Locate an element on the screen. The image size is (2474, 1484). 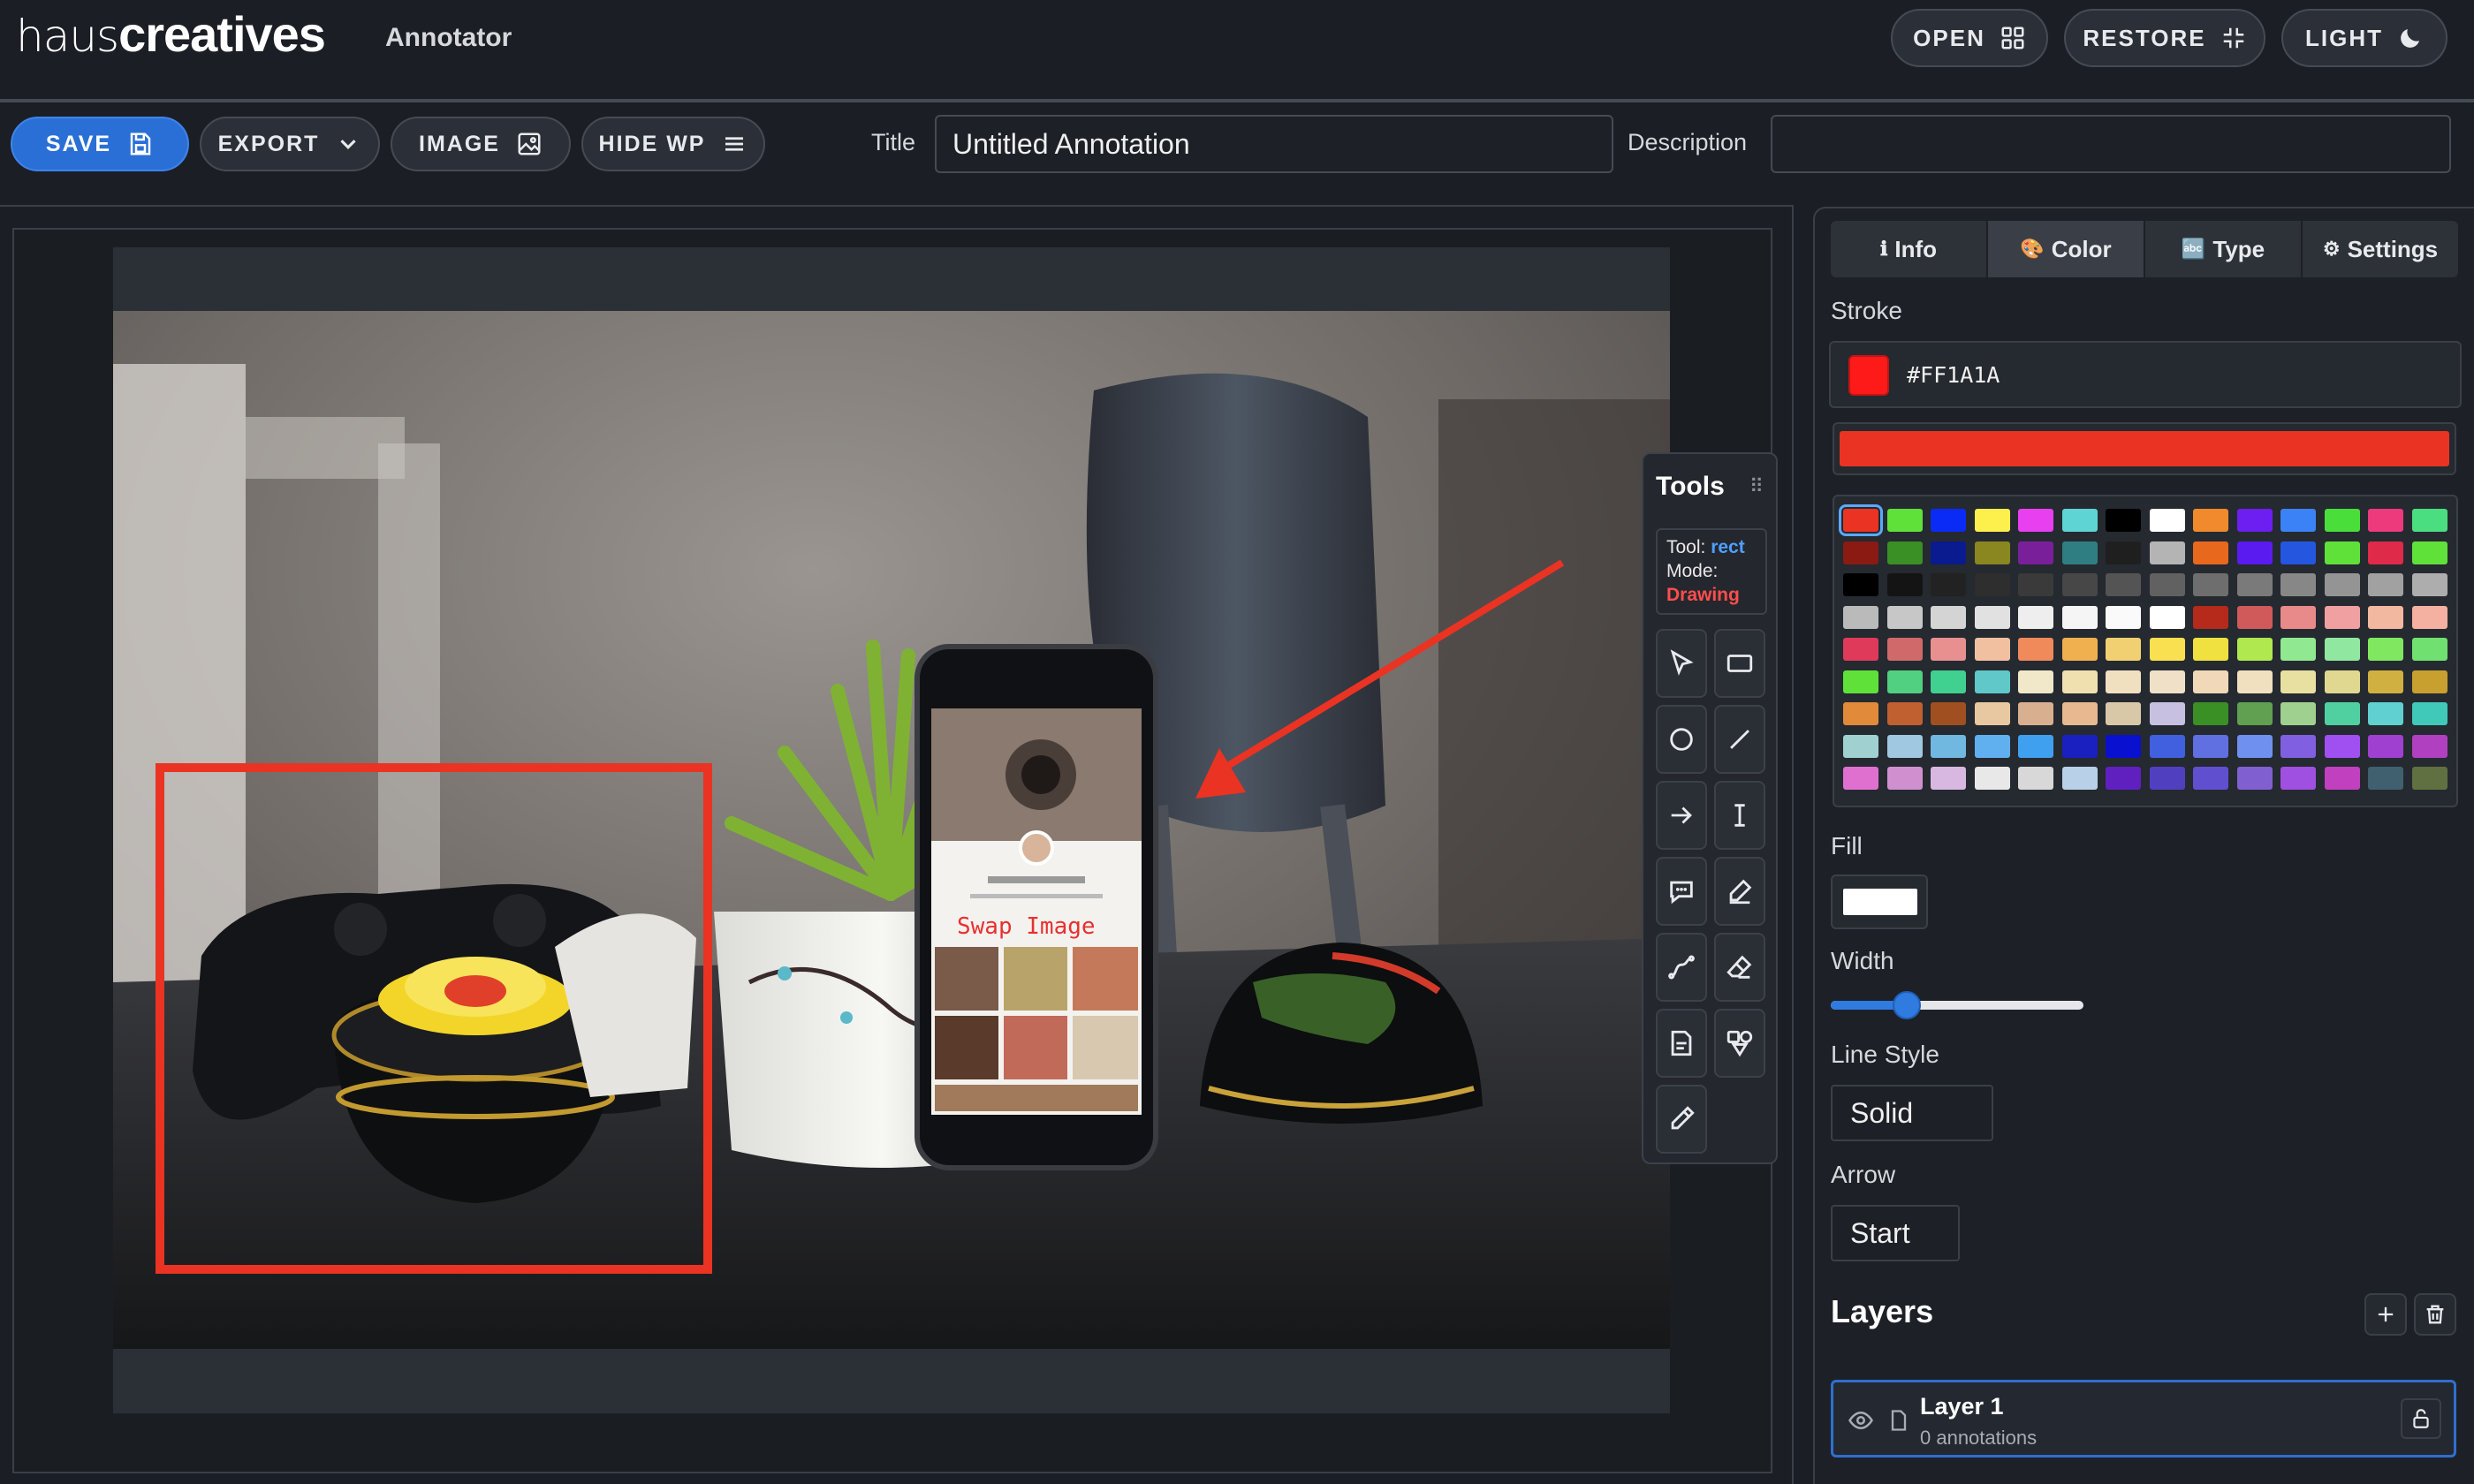
tab-info: ℹ Info is located at coordinates (1909, 249).